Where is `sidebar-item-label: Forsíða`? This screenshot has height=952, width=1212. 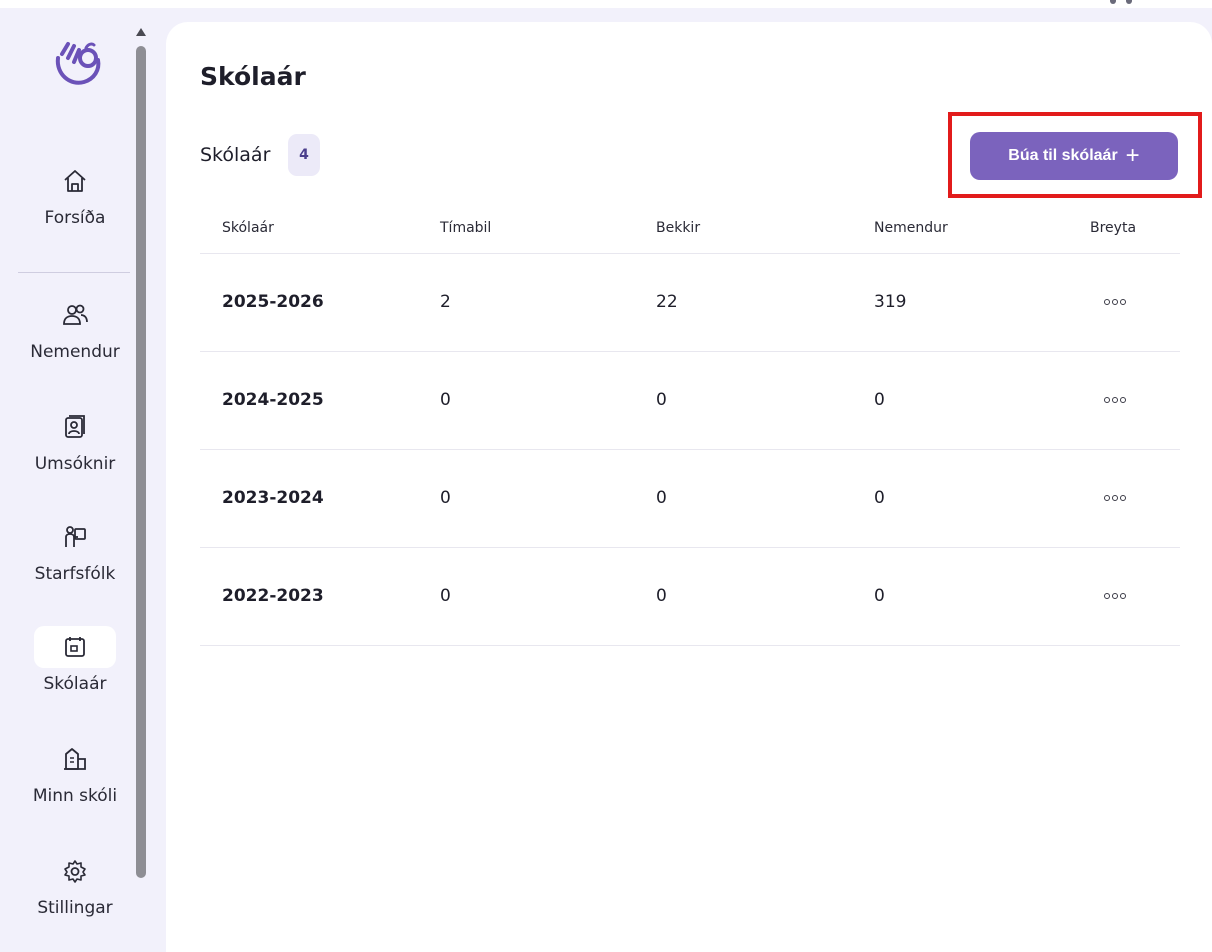 sidebar-item-label: Forsíða is located at coordinates (75, 218).